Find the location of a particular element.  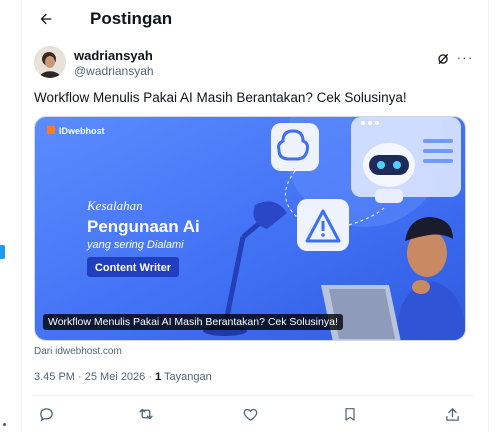

card-headline-1: Kesalahan is located at coordinates (114, 205).